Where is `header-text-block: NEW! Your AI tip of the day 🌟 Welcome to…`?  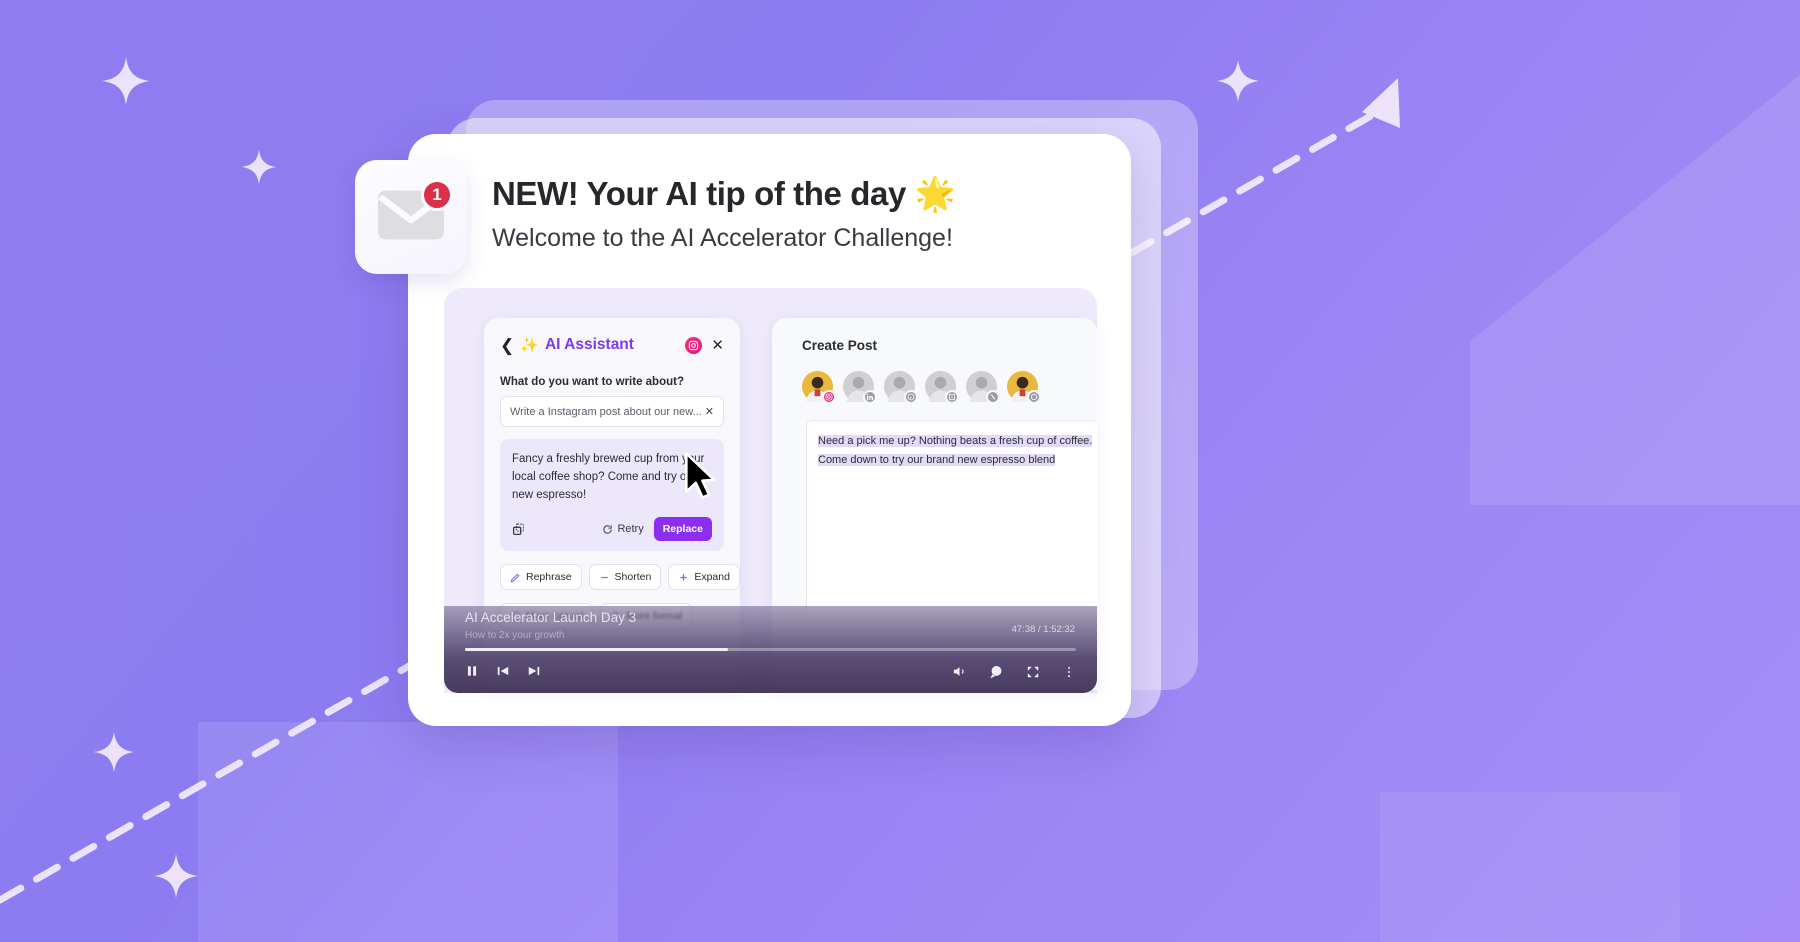 header-text-block: NEW! Your AI tip of the day 🌟 Welcome to… is located at coordinates (812, 214).